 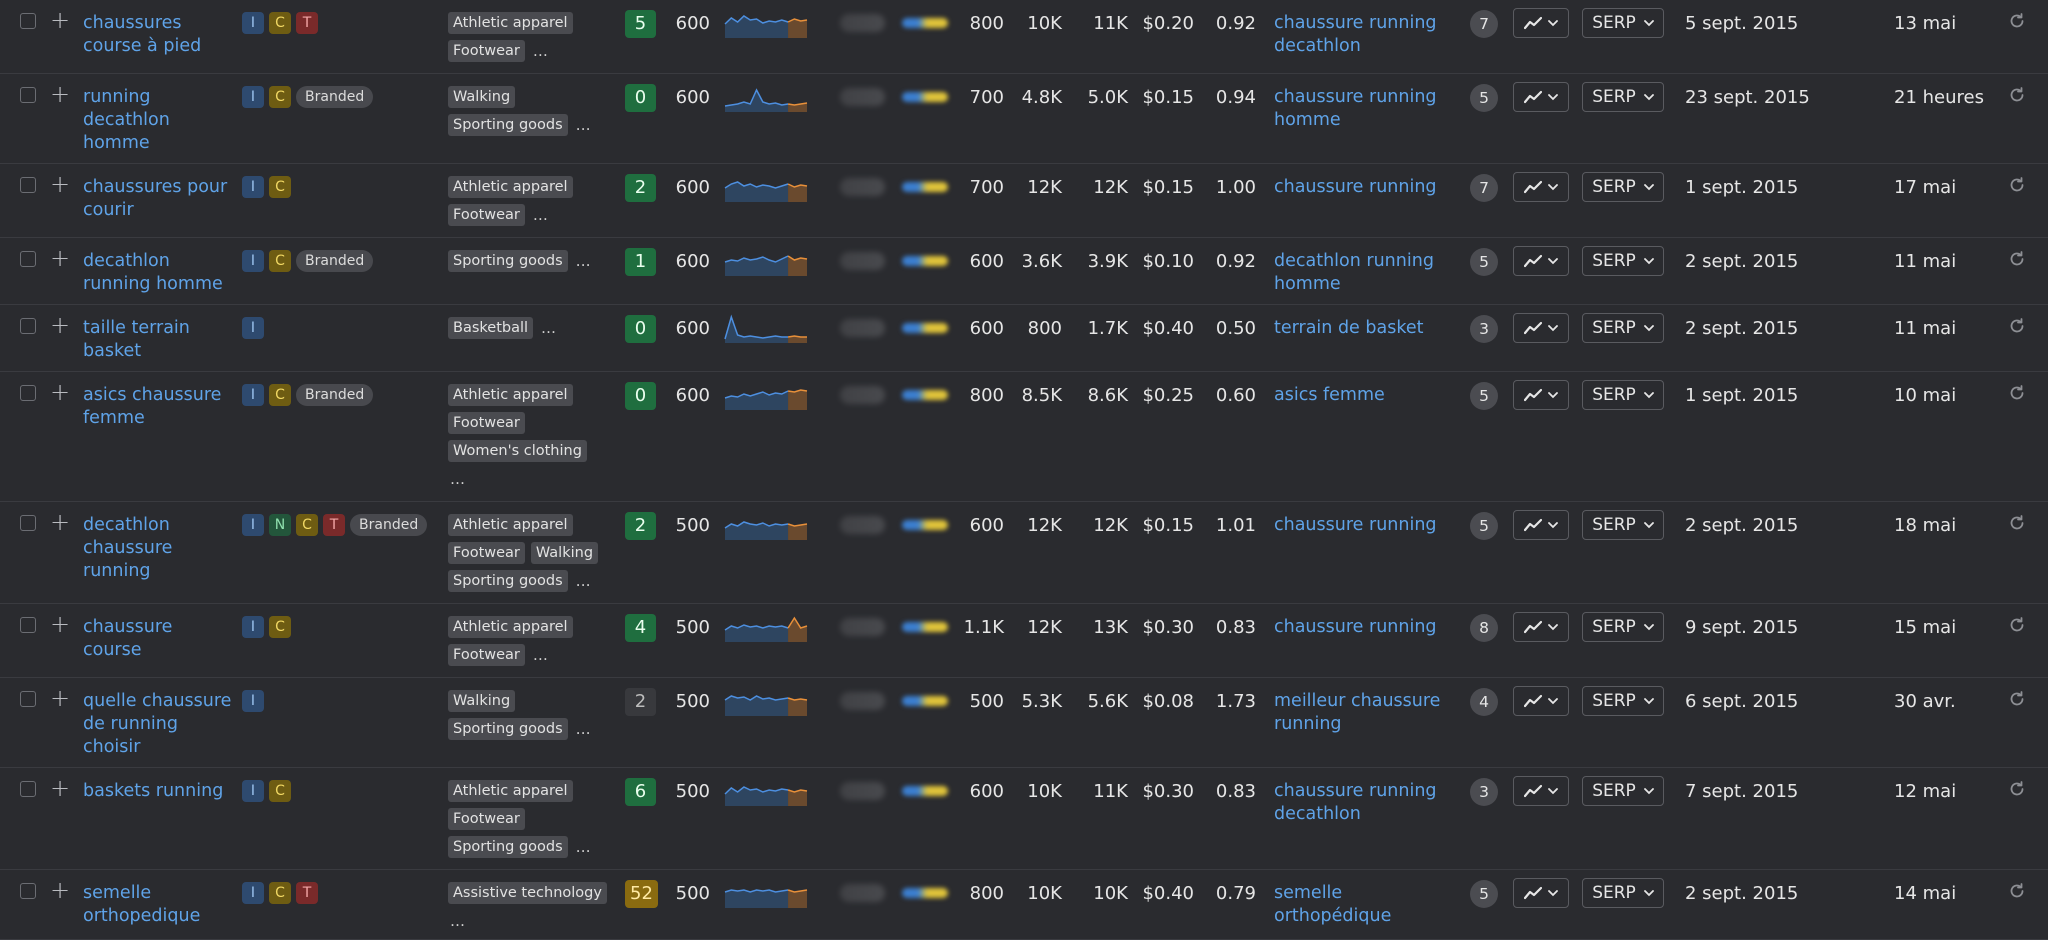 I want to click on parent-topic-link: asics femme, so click(x=1366, y=395).